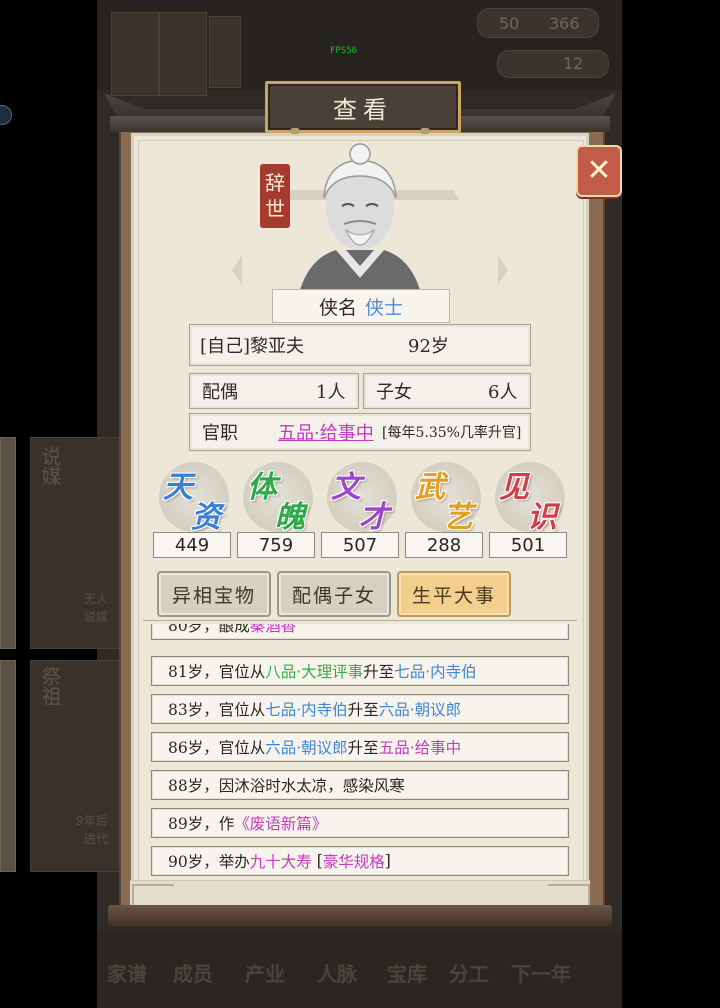 This screenshot has width=720, height=1008. I want to click on fps-counter: FPS56, so click(344, 51).